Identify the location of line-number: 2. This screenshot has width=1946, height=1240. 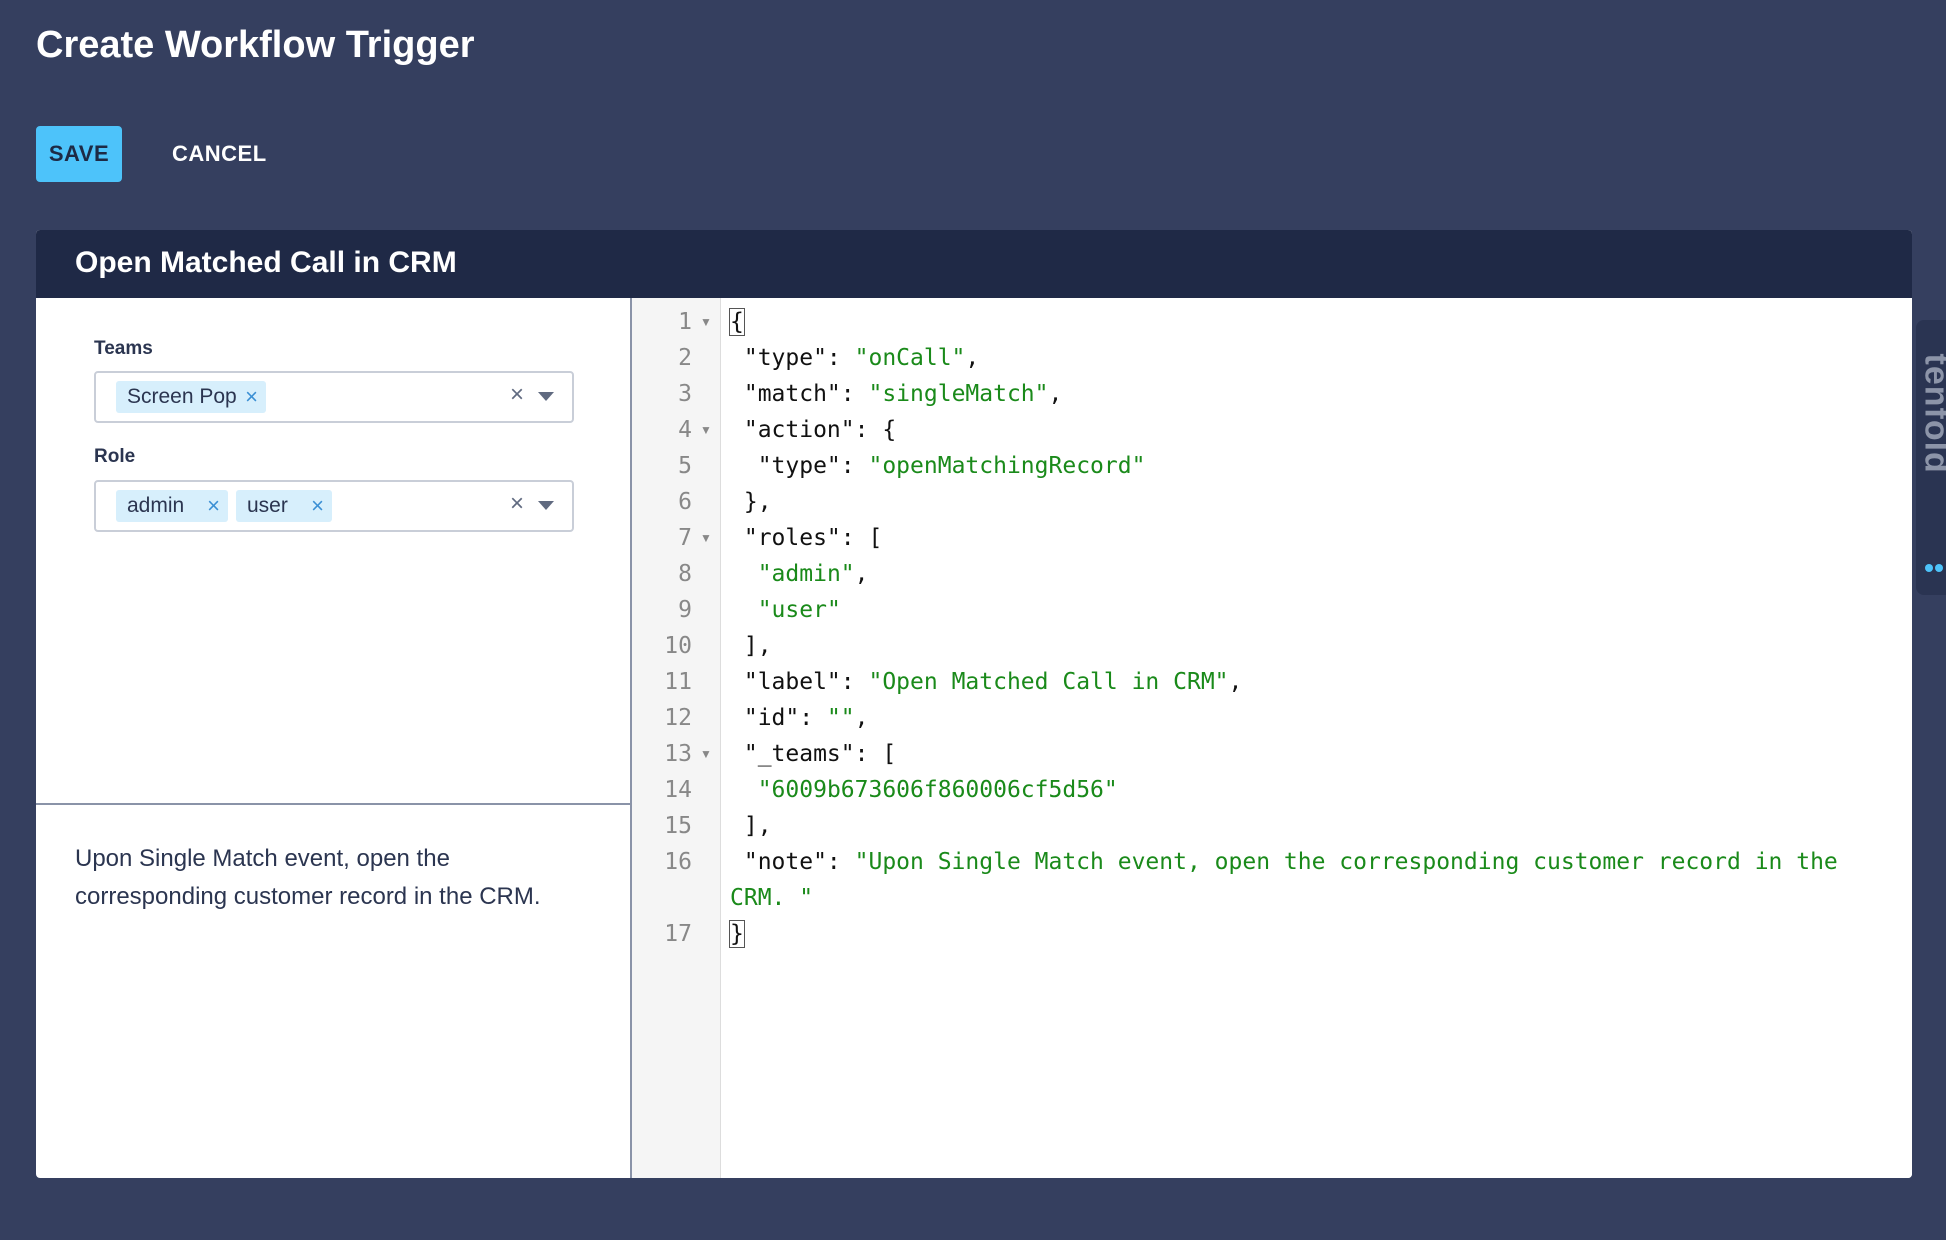
(685, 358).